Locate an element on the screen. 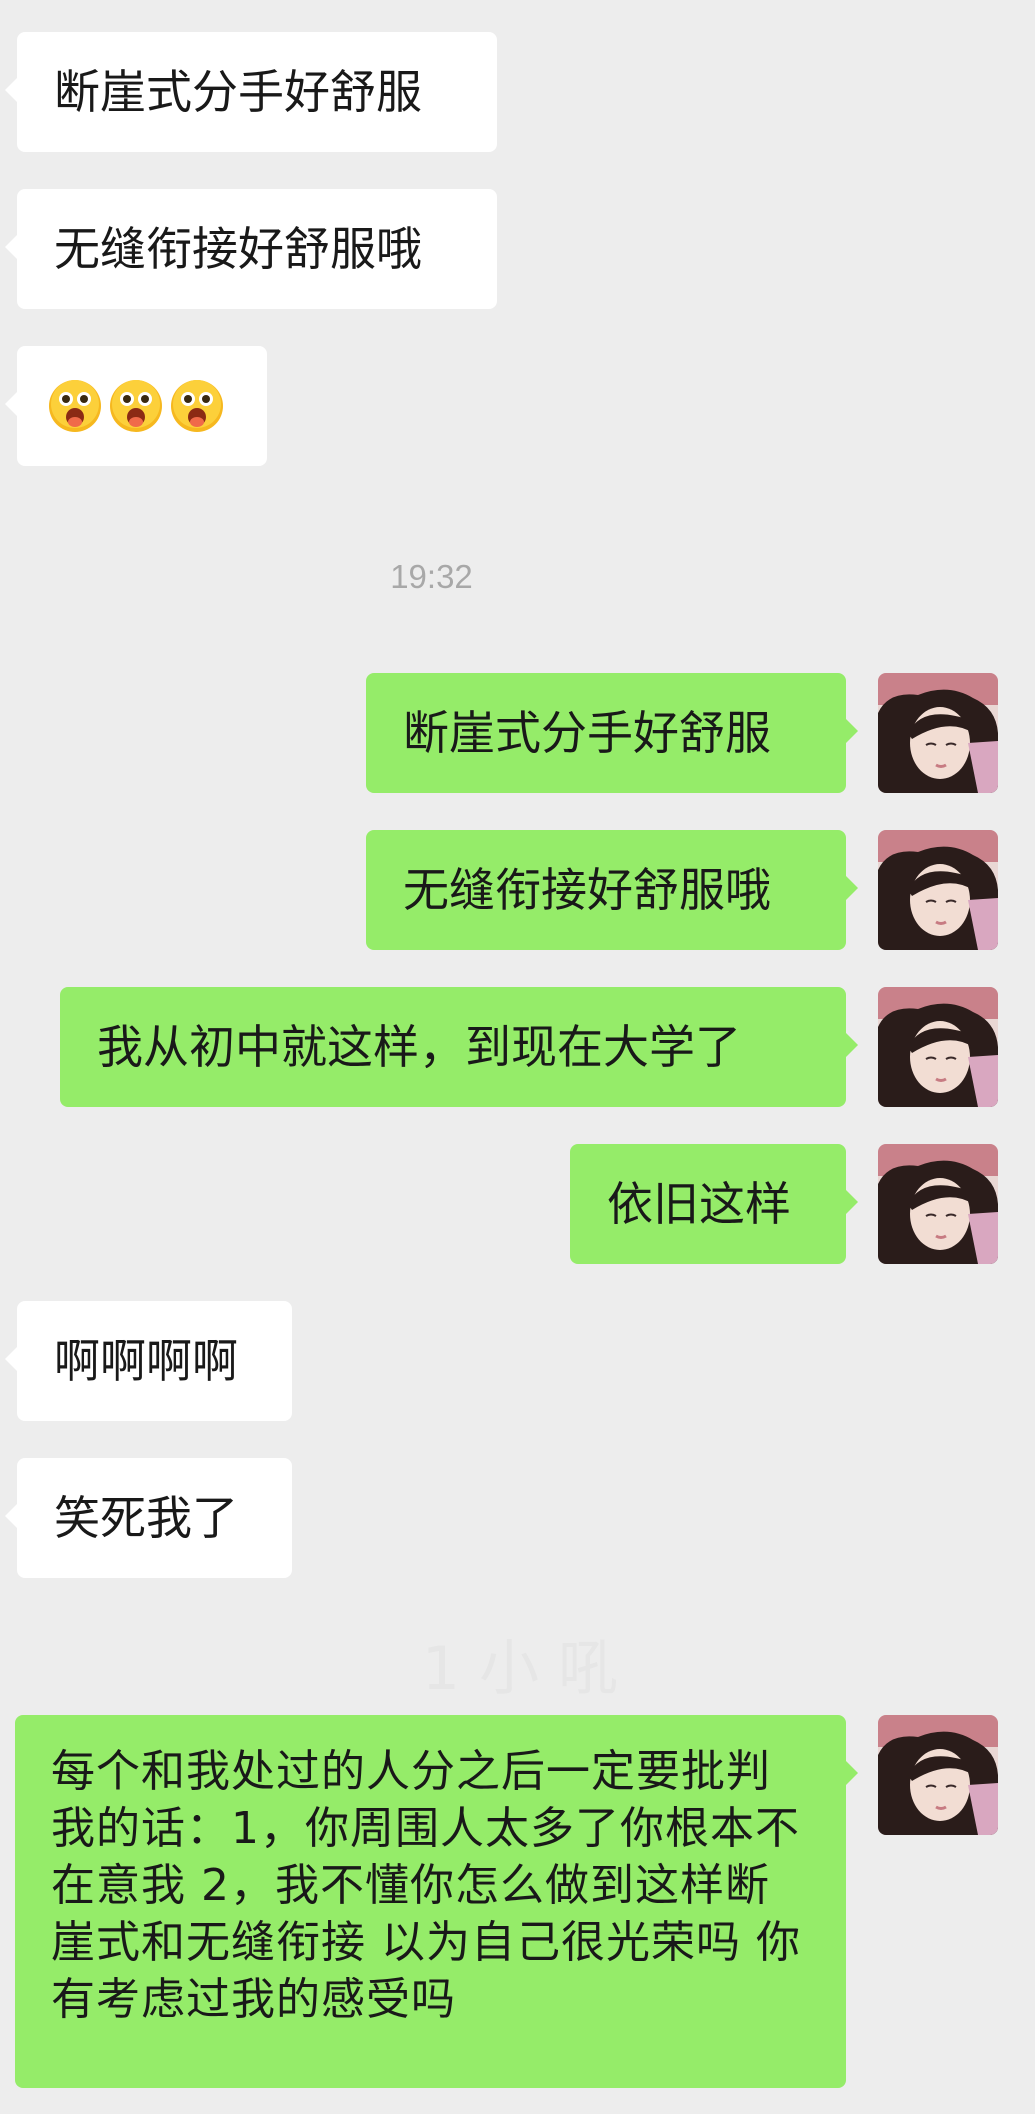 The image size is (1035, 2114). incoming-message-bubble: 断崖式分手好舒服 is located at coordinates (251, 92).